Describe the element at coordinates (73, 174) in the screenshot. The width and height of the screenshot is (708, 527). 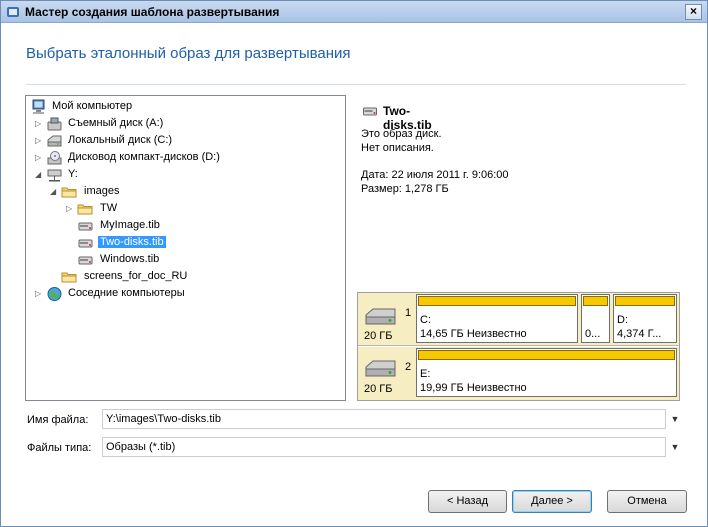
I see `tree-item-label: Y:` at that location.